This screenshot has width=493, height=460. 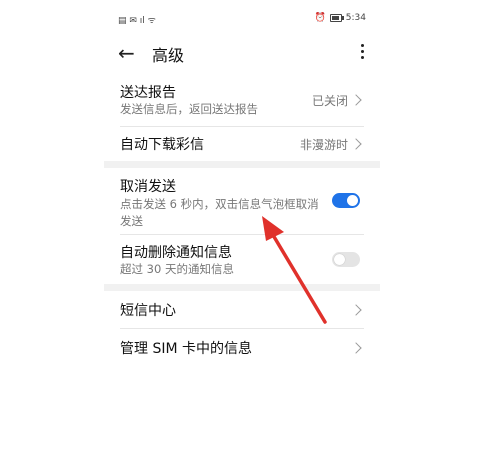 I want to click on setting-manage-sim-messages: 管理 SIM 卡中的信息, so click(x=242, y=349).